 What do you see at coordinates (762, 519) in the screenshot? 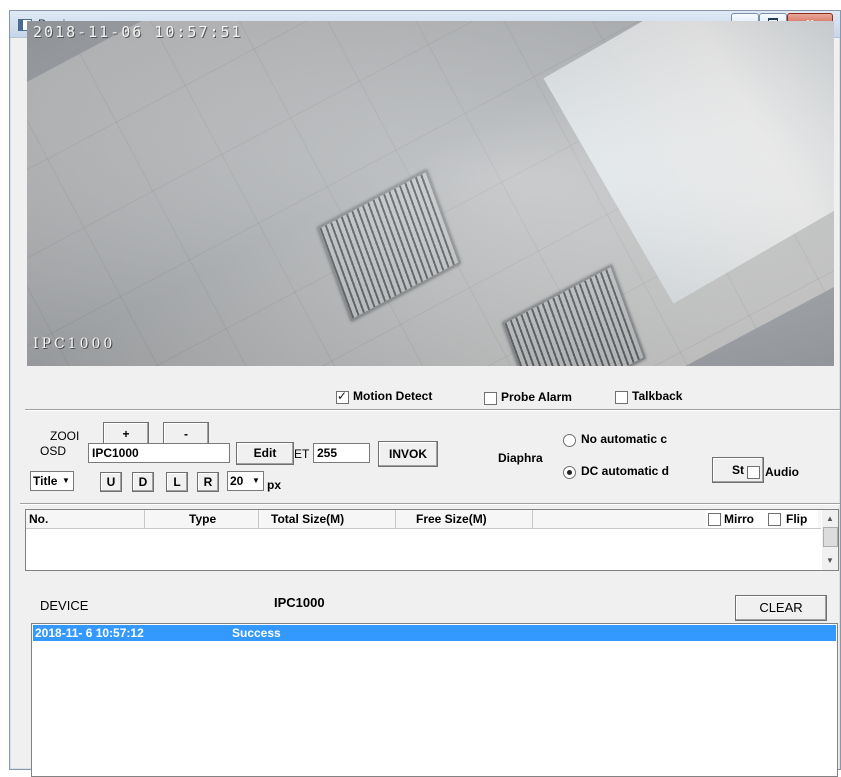
I see `mirror-flip-bar: Mirro Flip` at bounding box center [762, 519].